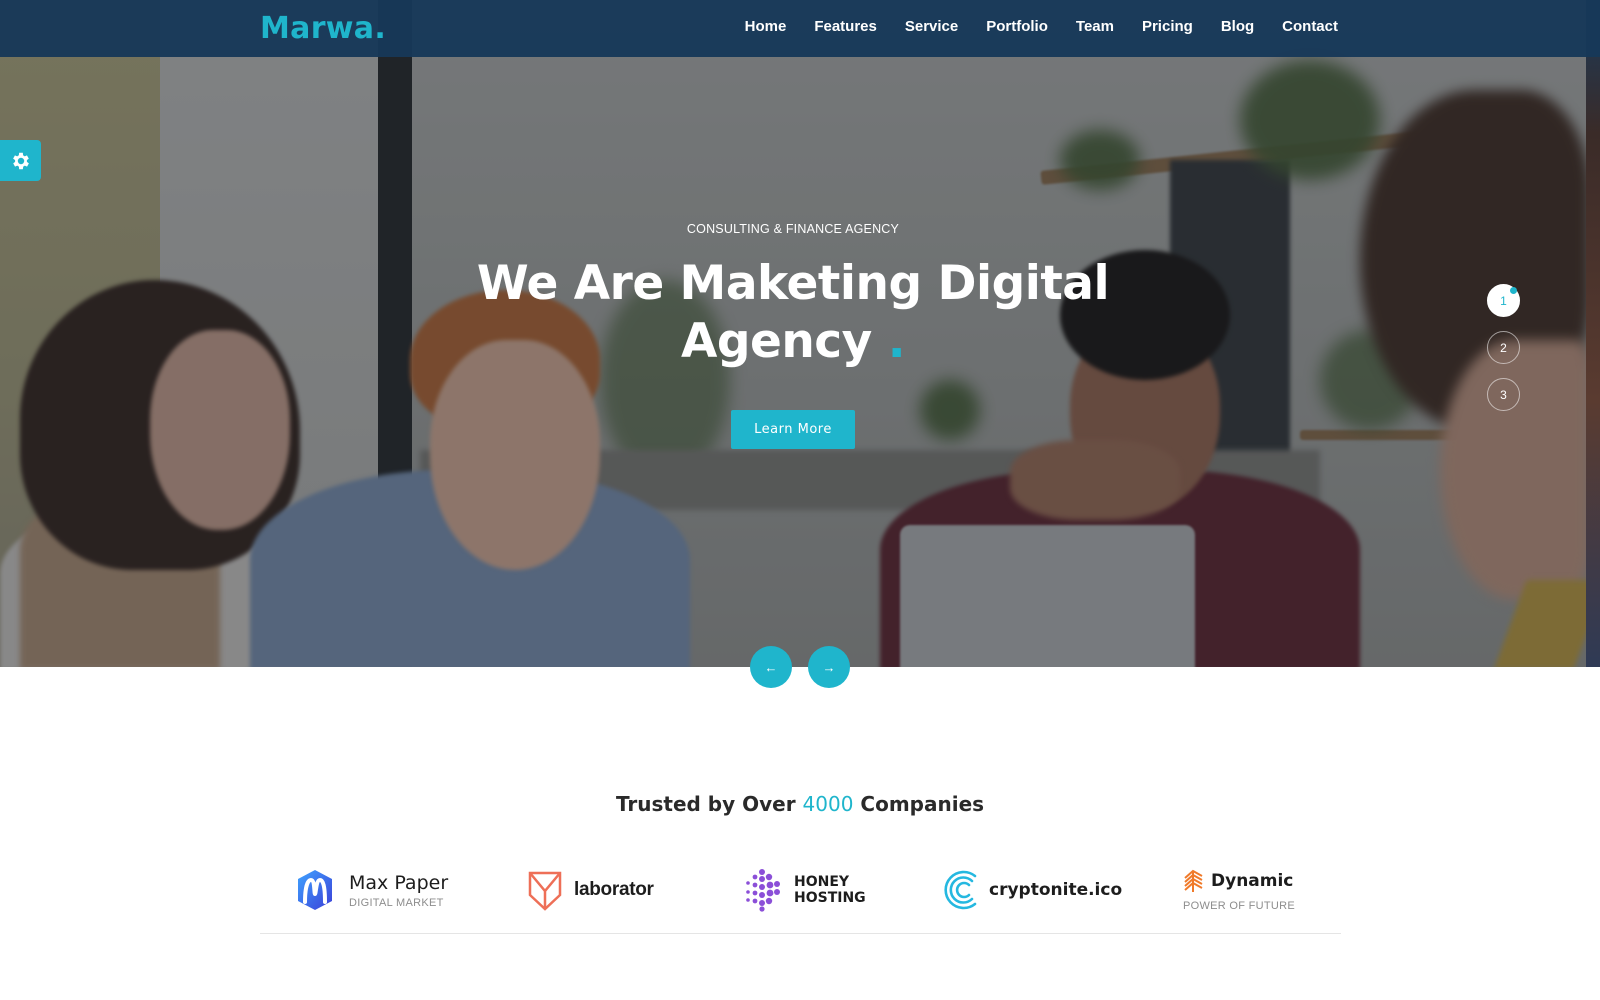 The width and height of the screenshot is (1600, 1000). Describe the element at coordinates (822, 882) in the screenshot. I see `client-name: HONEY` at that location.